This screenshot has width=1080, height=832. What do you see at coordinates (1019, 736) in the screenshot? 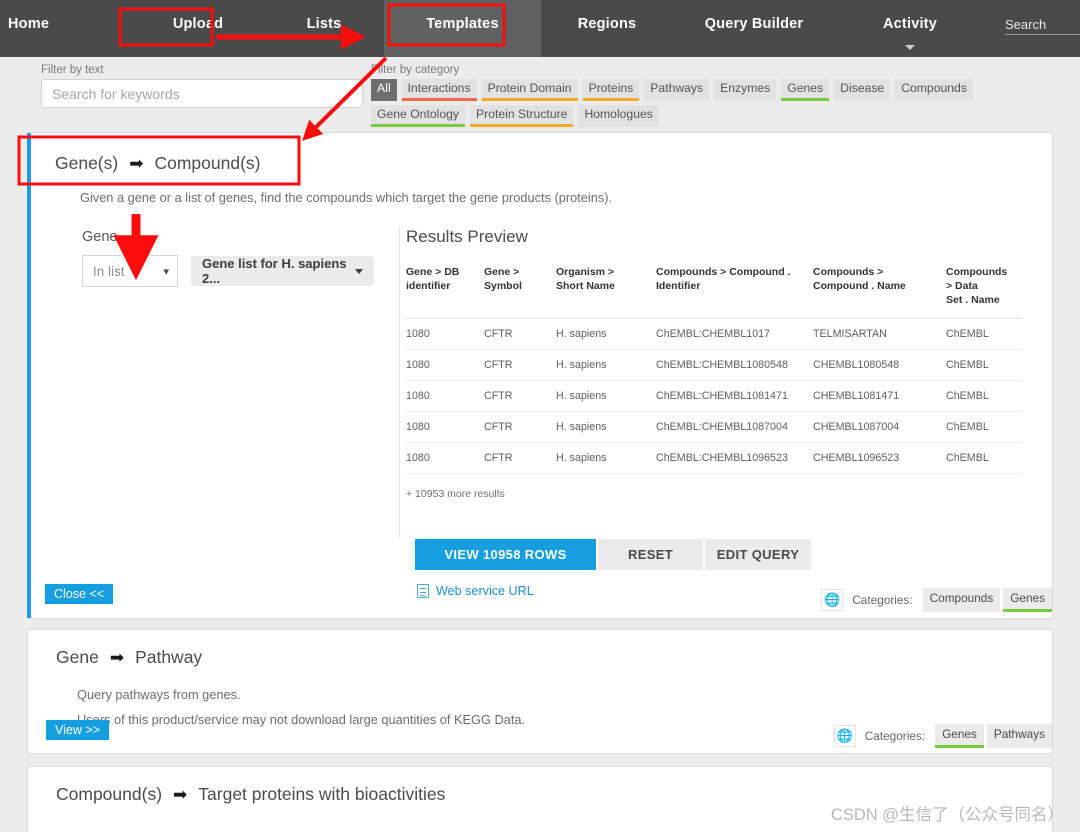
I see `category-tag-pathways: Pathways` at bounding box center [1019, 736].